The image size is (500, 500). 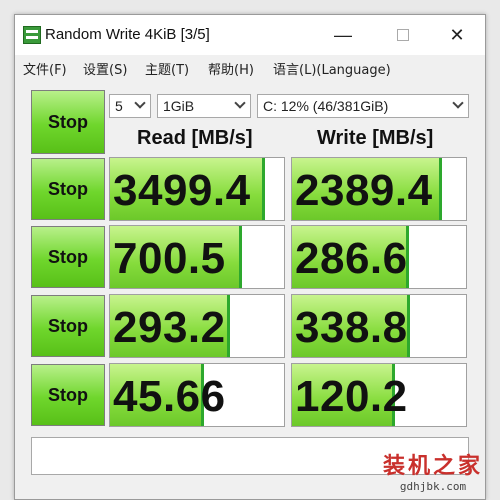 I want to click on minimize-button: —, so click(x=343, y=35).